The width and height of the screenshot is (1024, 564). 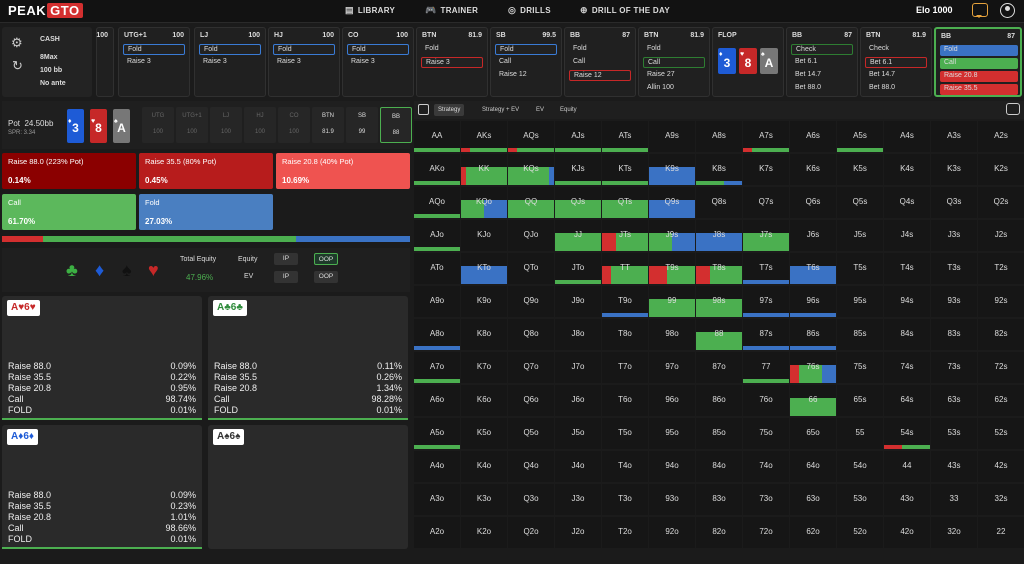 What do you see at coordinates (1001, 169) in the screenshot?
I see `range-cell: K2s` at bounding box center [1001, 169].